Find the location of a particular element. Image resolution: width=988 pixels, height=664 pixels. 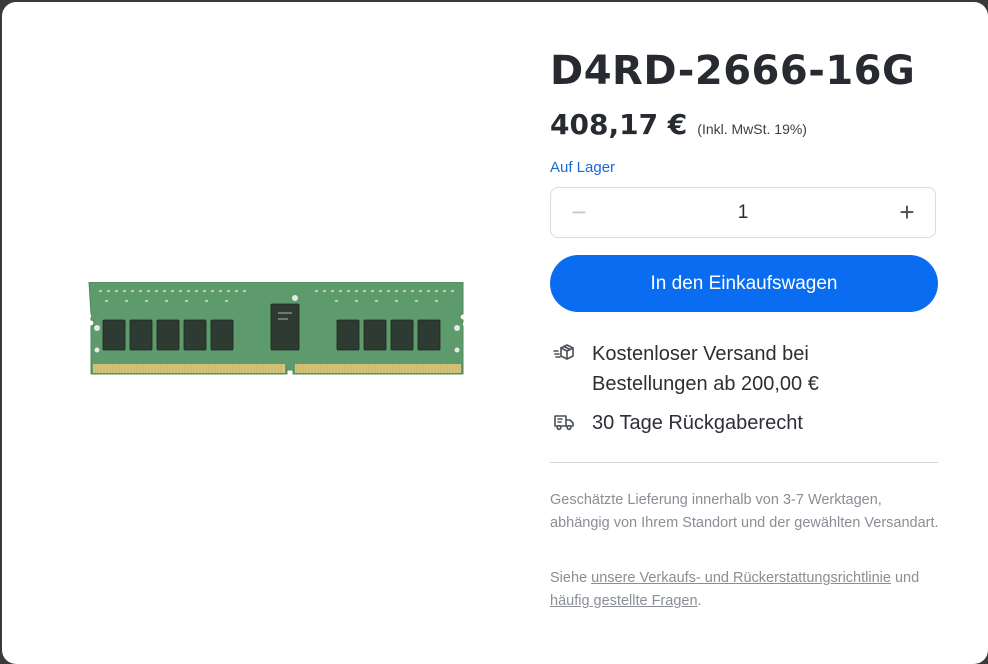

returns-text: 30 Tage Rückgaberecht is located at coordinates (697, 423).